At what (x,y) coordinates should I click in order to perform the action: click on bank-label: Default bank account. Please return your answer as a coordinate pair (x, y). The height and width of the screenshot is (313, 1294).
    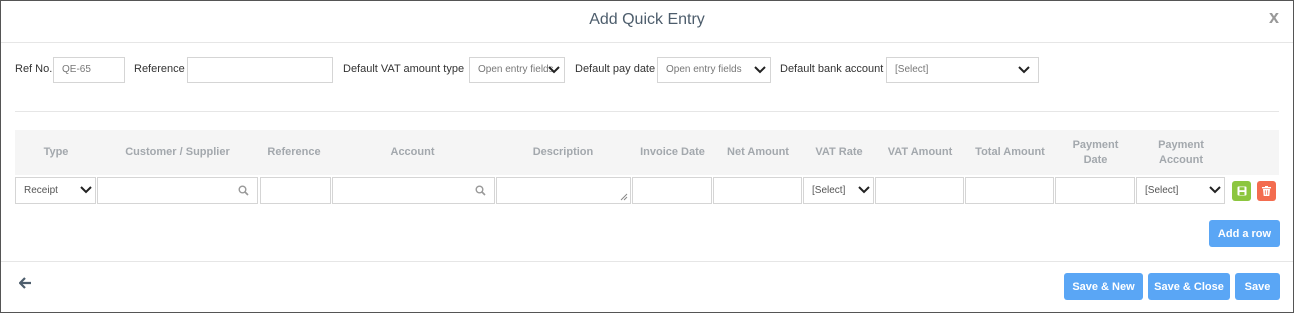
    Looking at the image, I should click on (832, 69).